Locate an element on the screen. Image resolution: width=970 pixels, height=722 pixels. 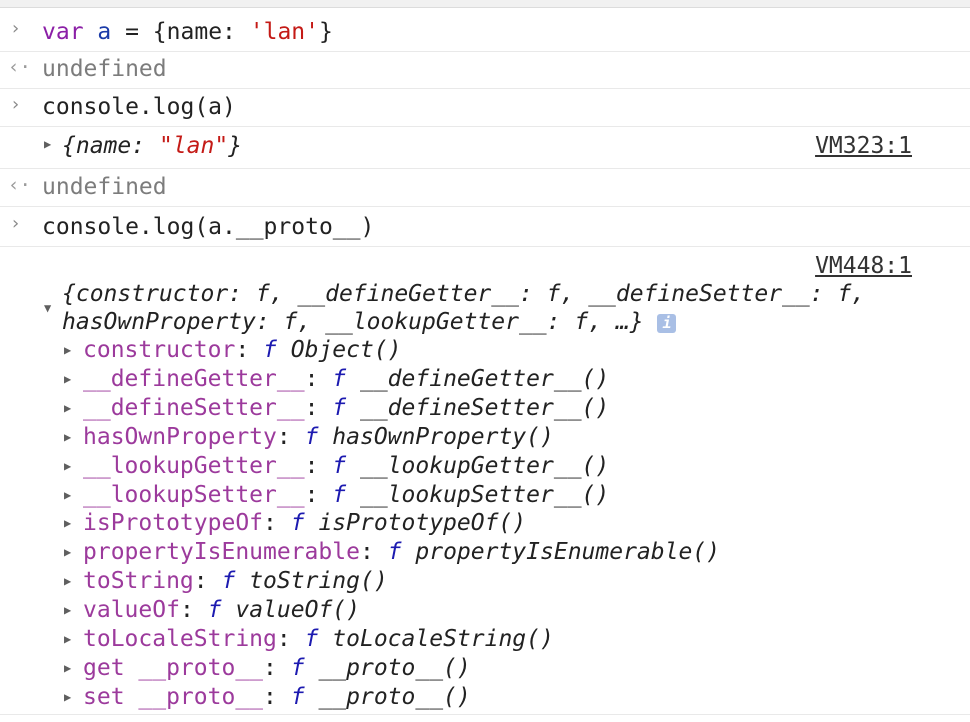
property-row: get __proto__: f __proto__() is located at coordinates (277, 668).